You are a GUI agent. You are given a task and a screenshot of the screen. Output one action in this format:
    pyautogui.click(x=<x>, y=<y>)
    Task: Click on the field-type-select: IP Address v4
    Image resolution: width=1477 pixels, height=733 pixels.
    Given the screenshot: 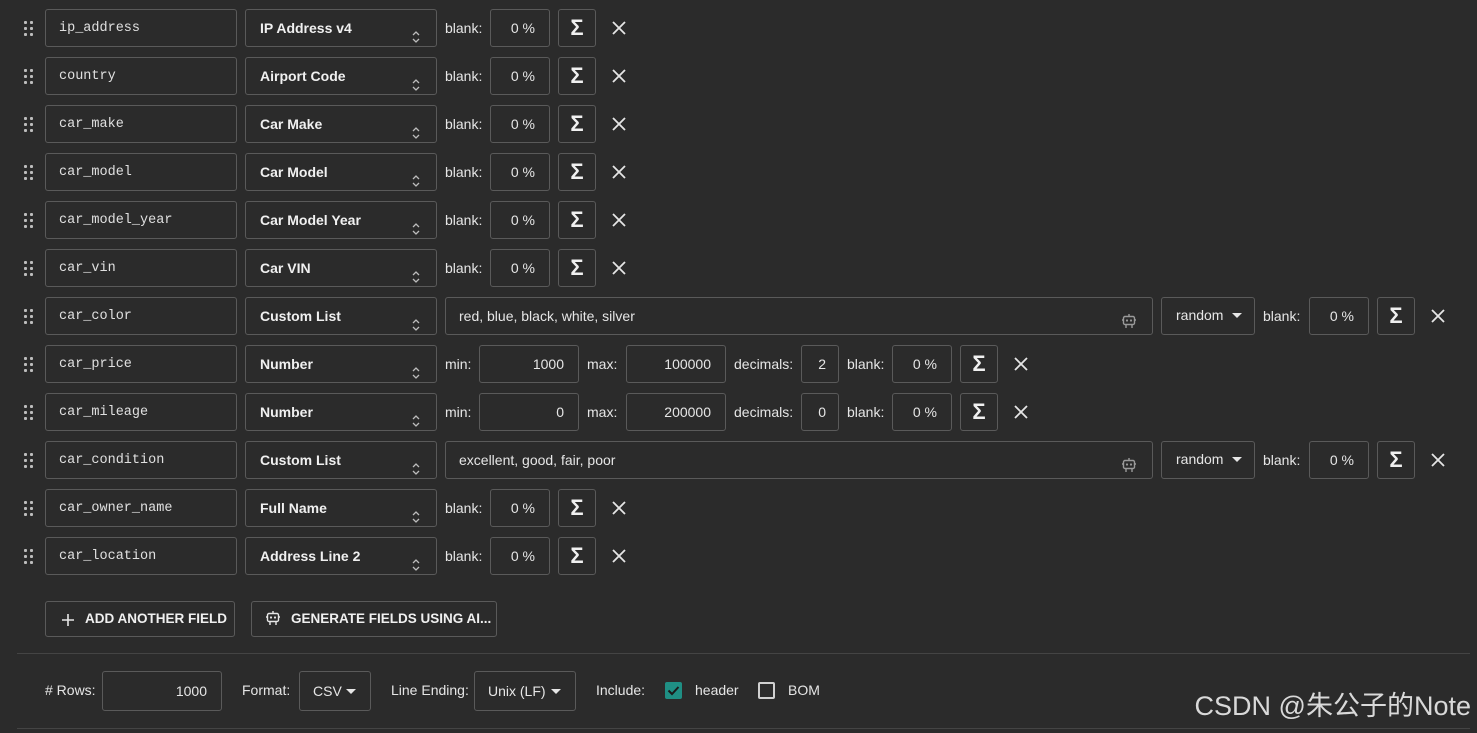 What is the action you would take?
    pyautogui.click(x=341, y=28)
    